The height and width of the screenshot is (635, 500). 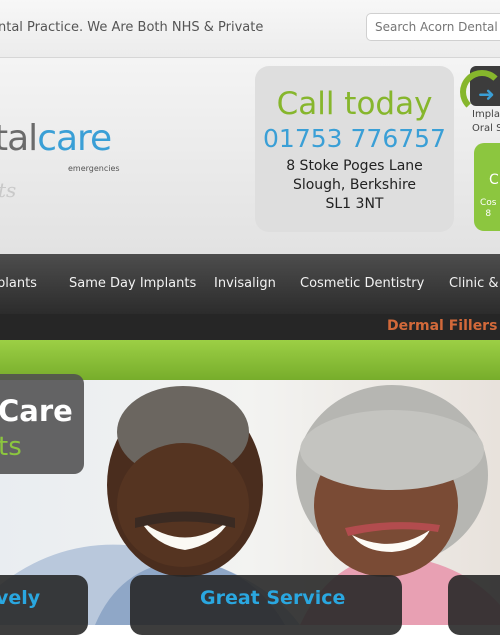 What do you see at coordinates (20, 598) in the screenshot?
I see `feature-panel-1-text: vely` at bounding box center [20, 598].